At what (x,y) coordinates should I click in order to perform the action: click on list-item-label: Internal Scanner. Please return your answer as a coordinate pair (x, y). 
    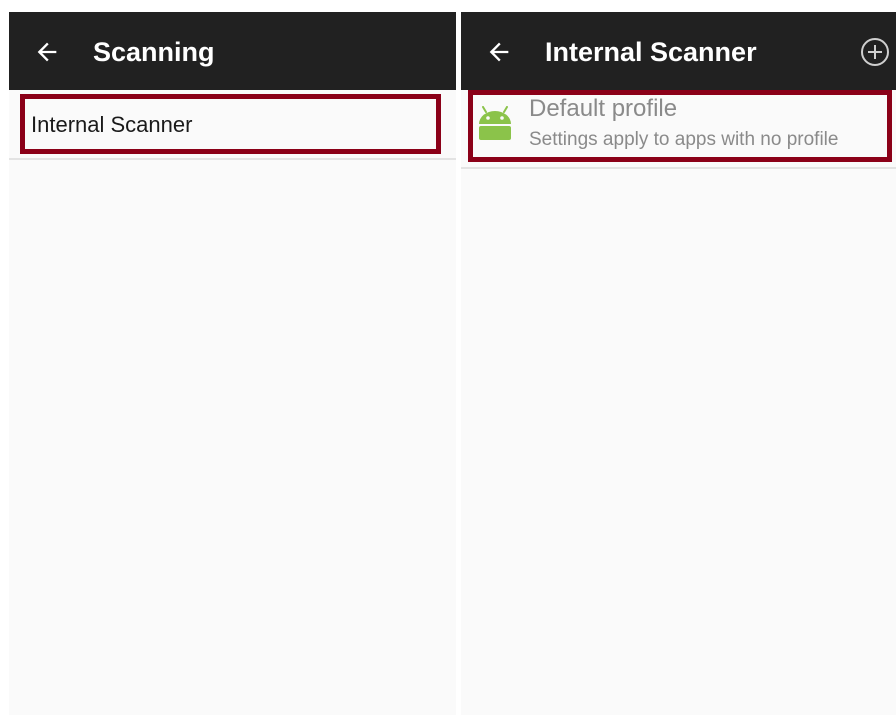
    Looking at the image, I should click on (112, 124).